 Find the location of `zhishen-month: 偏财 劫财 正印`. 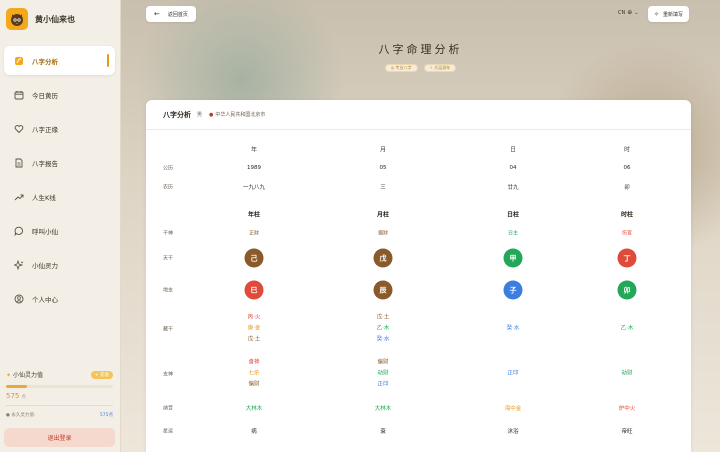

zhishen-month: 偏财 劫财 正印 is located at coordinates (382, 374).